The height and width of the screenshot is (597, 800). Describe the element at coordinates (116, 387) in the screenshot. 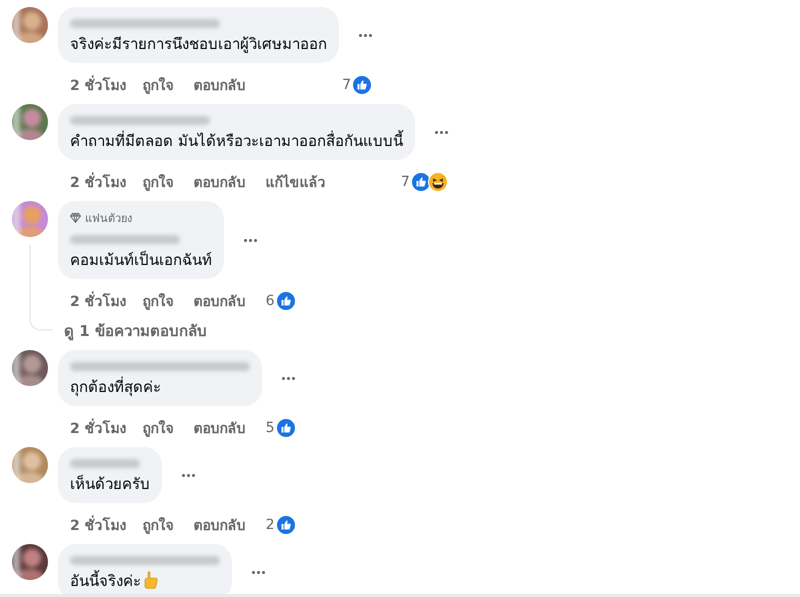

I see `comment-text: ถุกต้องที่สุดค่ะ` at that location.